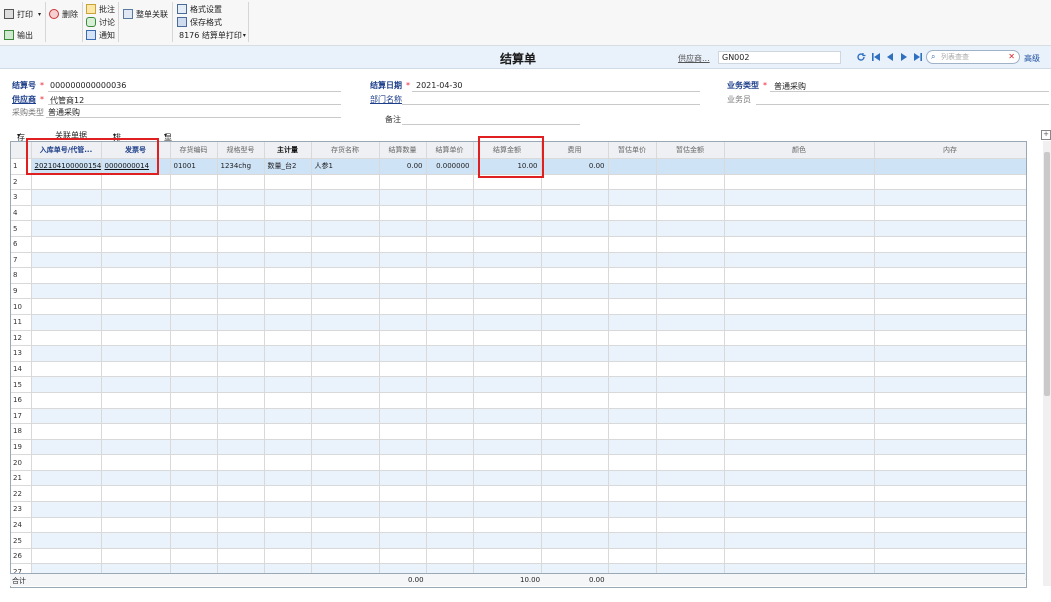 This screenshot has height=602, width=1051. Describe the element at coordinates (779, 57) in the screenshot. I see `supplier-filter-input: GN002` at that location.